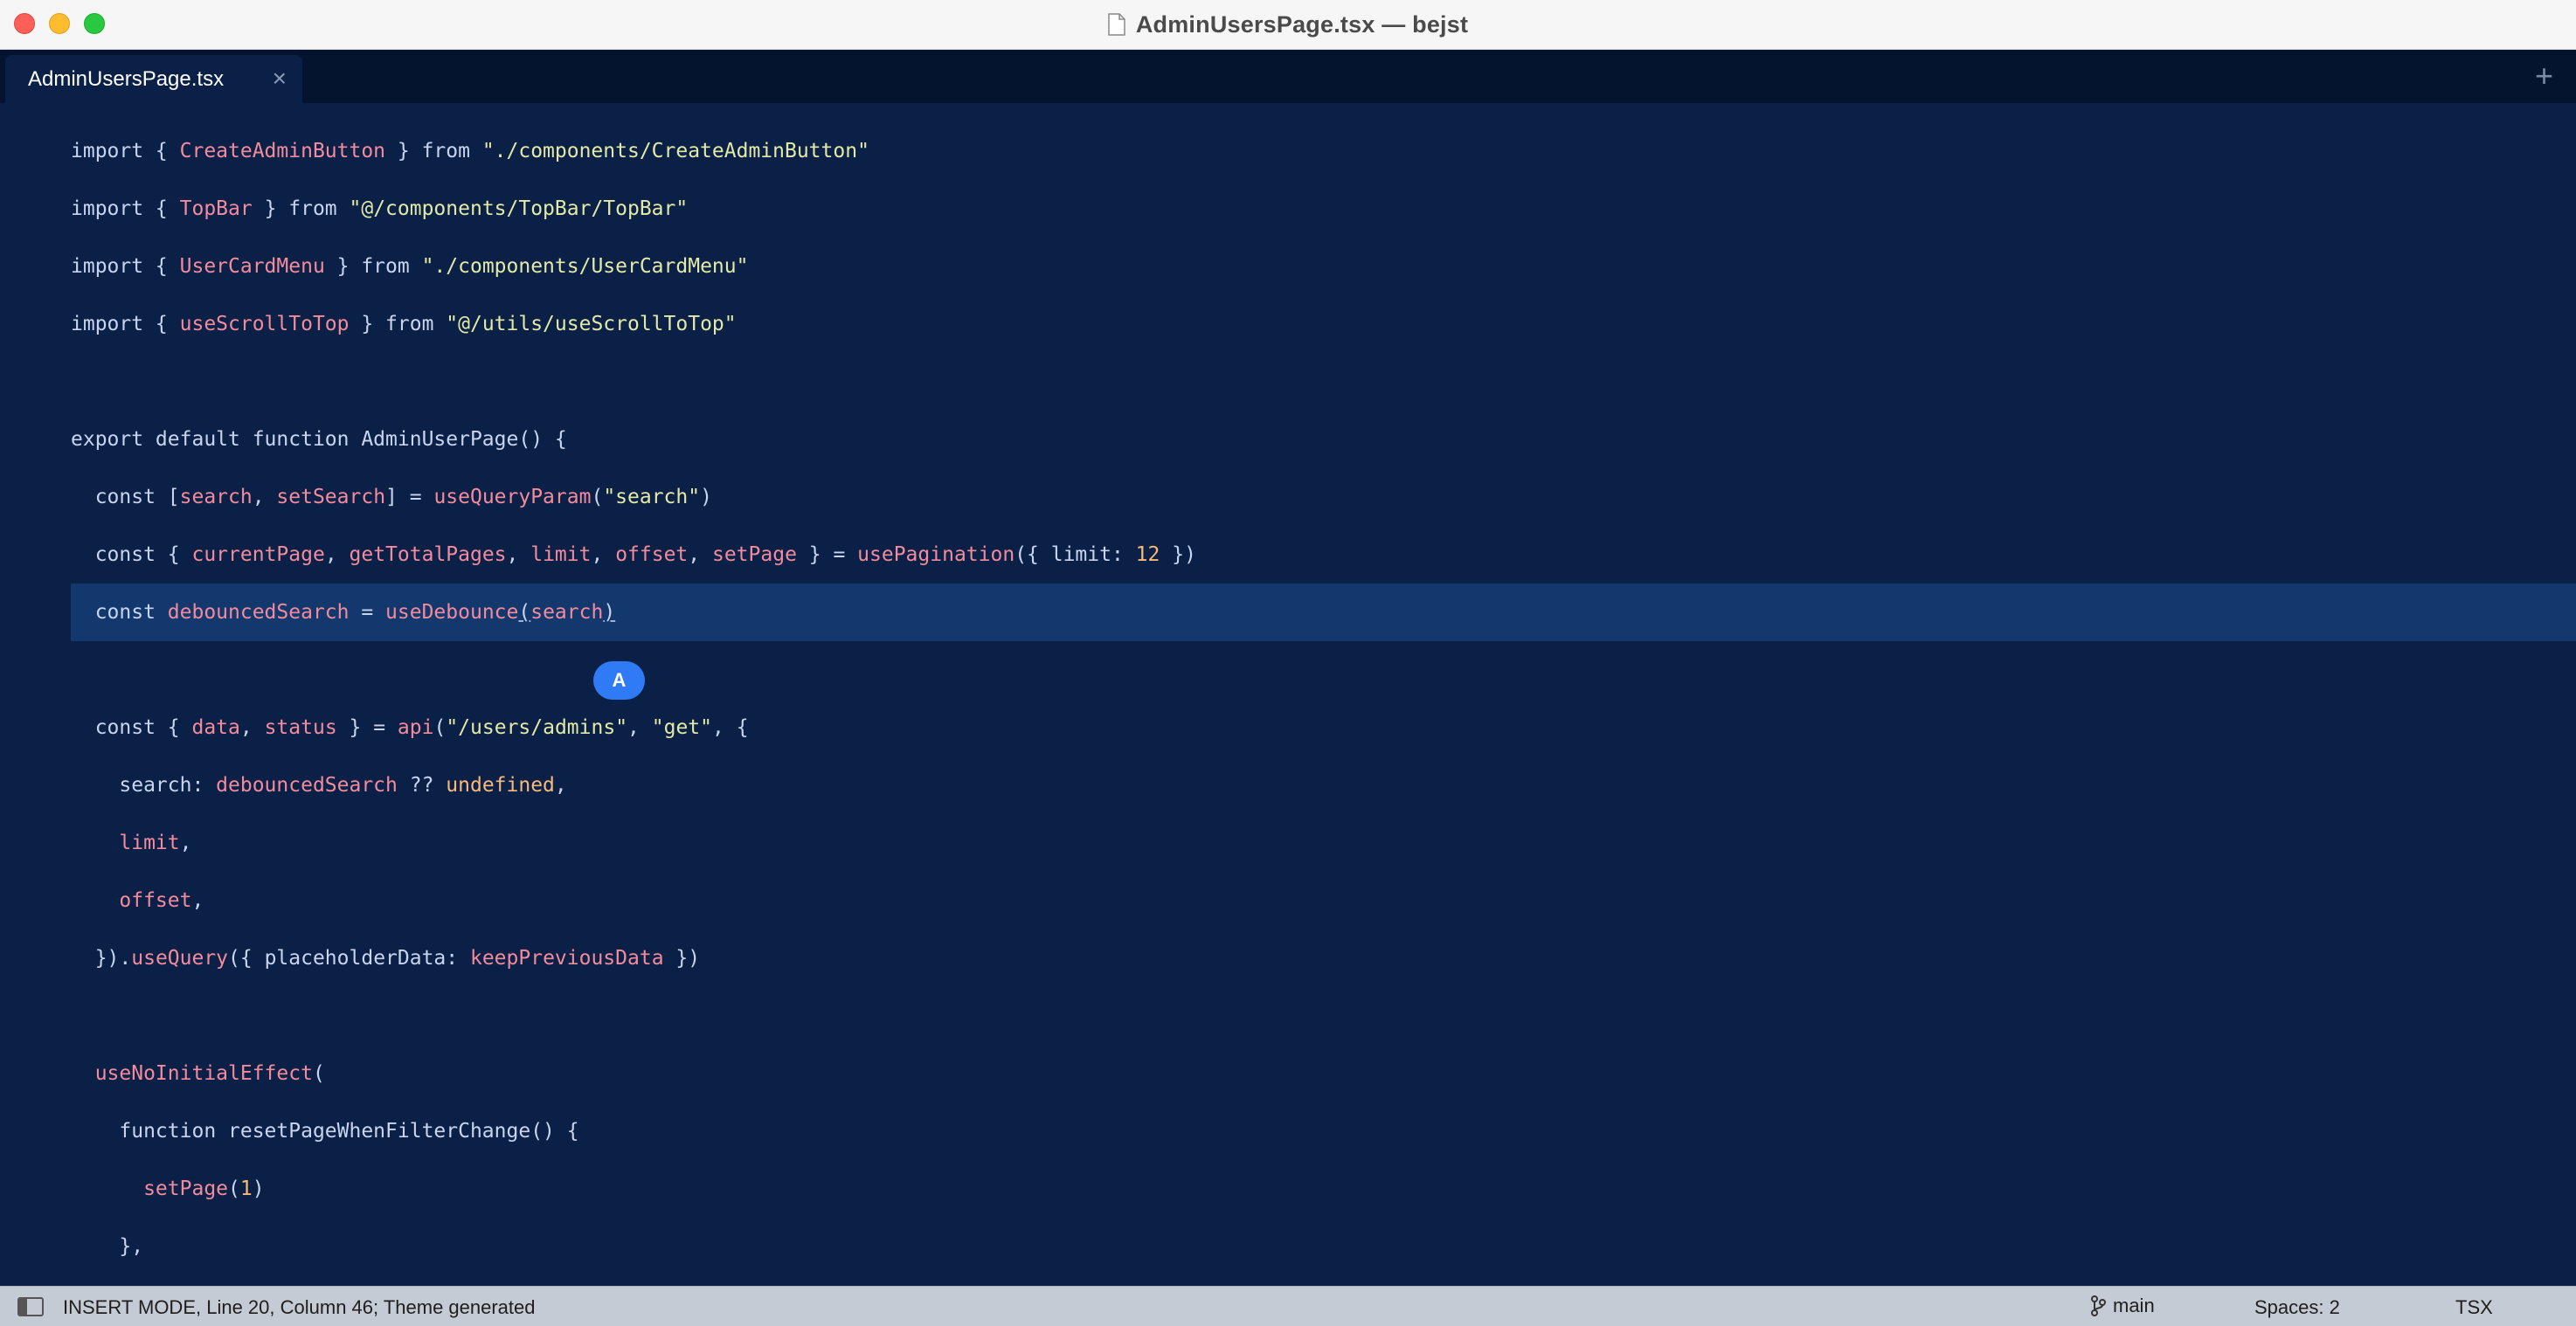  What do you see at coordinates (367, 727) in the screenshot?
I see `code-token: } =` at bounding box center [367, 727].